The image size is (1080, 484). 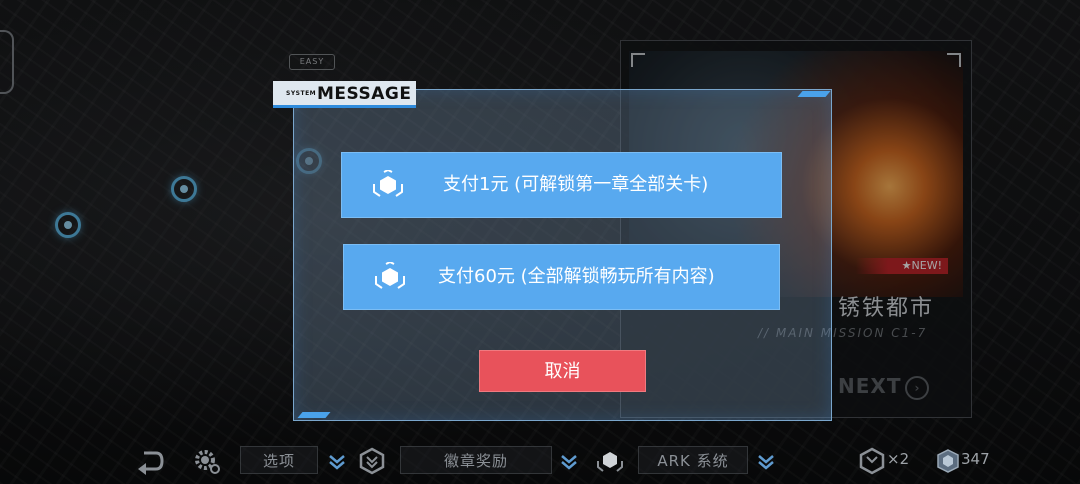 I want to click on medal-icon, so click(x=872, y=461).